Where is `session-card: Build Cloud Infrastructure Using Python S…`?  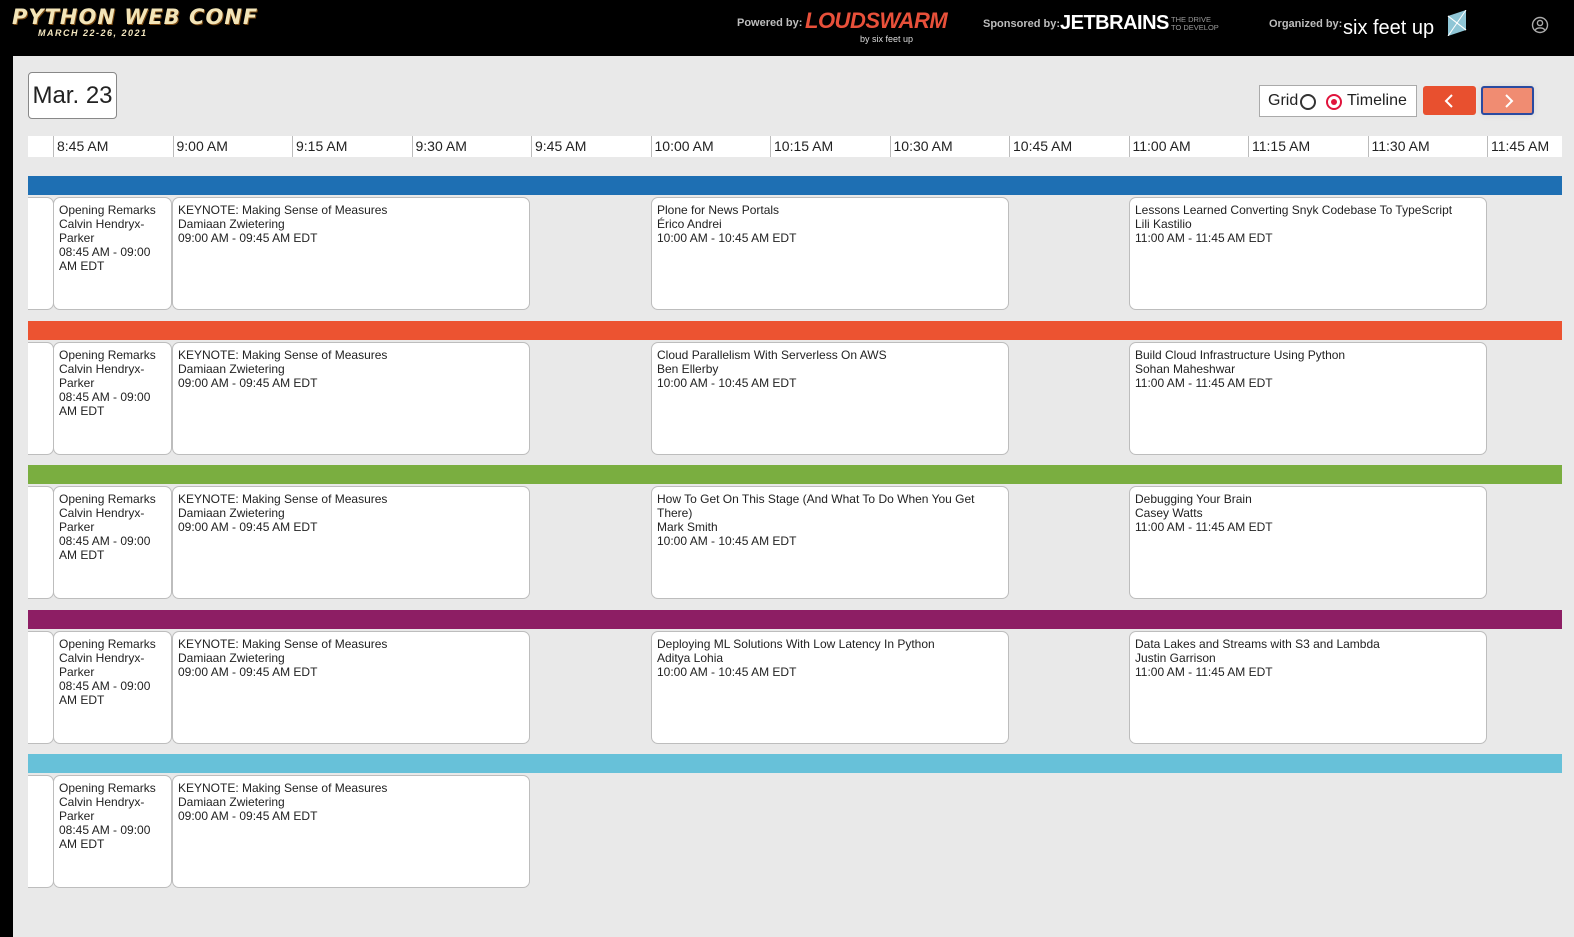
session-card: Build Cloud Infrastructure Using Python S… is located at coordinates (1308, 398).